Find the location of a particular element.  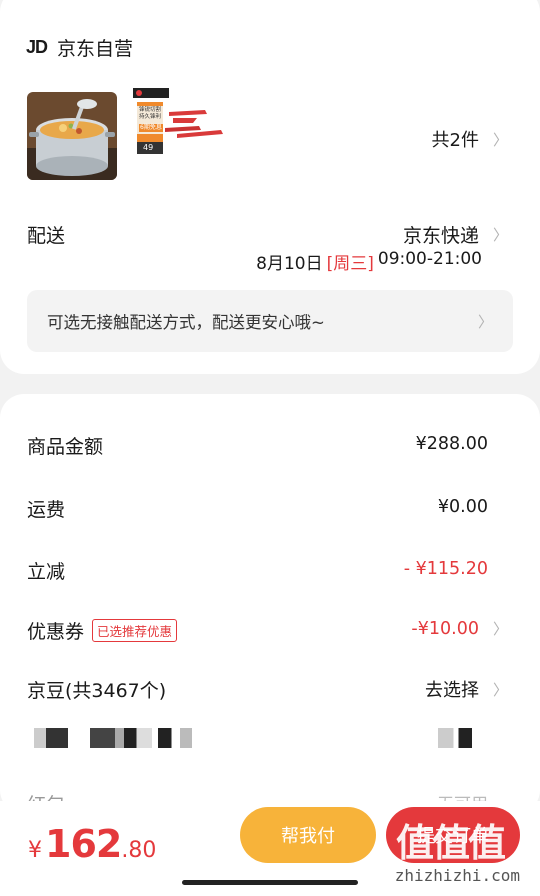

freight-value: ¥0.00 is located at coordinates (462, 507).